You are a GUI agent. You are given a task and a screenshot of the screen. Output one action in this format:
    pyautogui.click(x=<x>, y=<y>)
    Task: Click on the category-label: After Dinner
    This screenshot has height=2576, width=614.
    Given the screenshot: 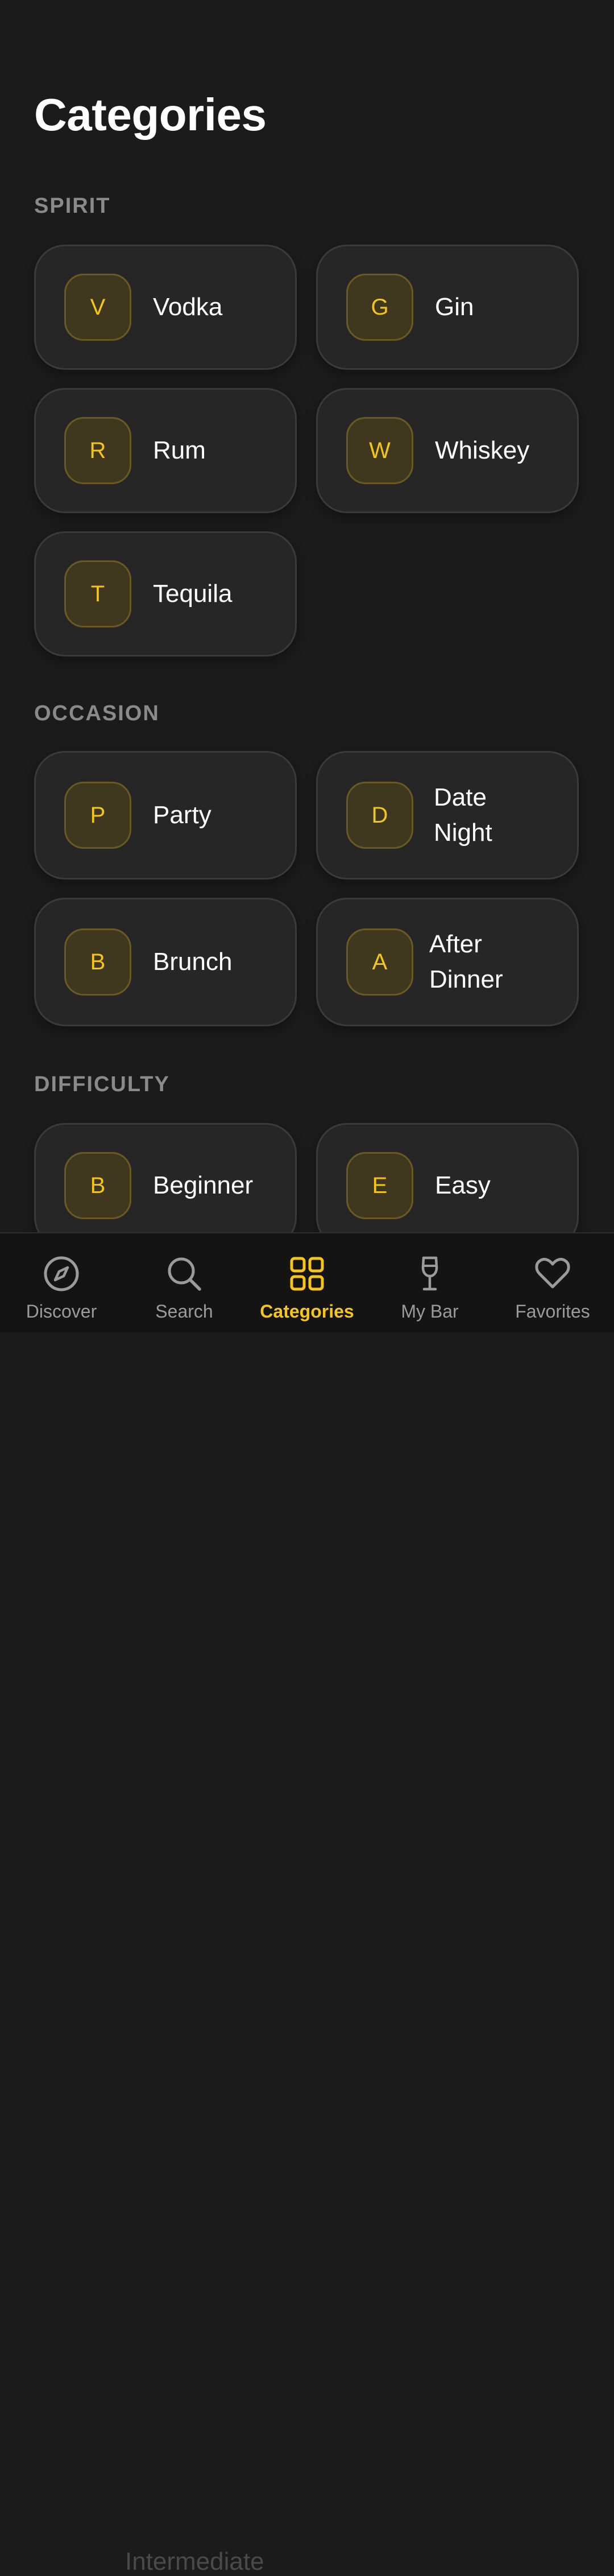 What is the action you would take?
    pyautogui.click(x=466, y=962)
    